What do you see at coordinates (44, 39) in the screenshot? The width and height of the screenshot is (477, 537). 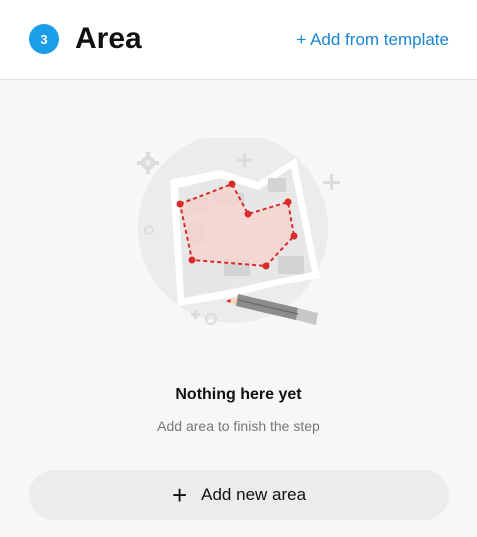 I see `step-number-badge: 3` at bounding box center [44, 39].